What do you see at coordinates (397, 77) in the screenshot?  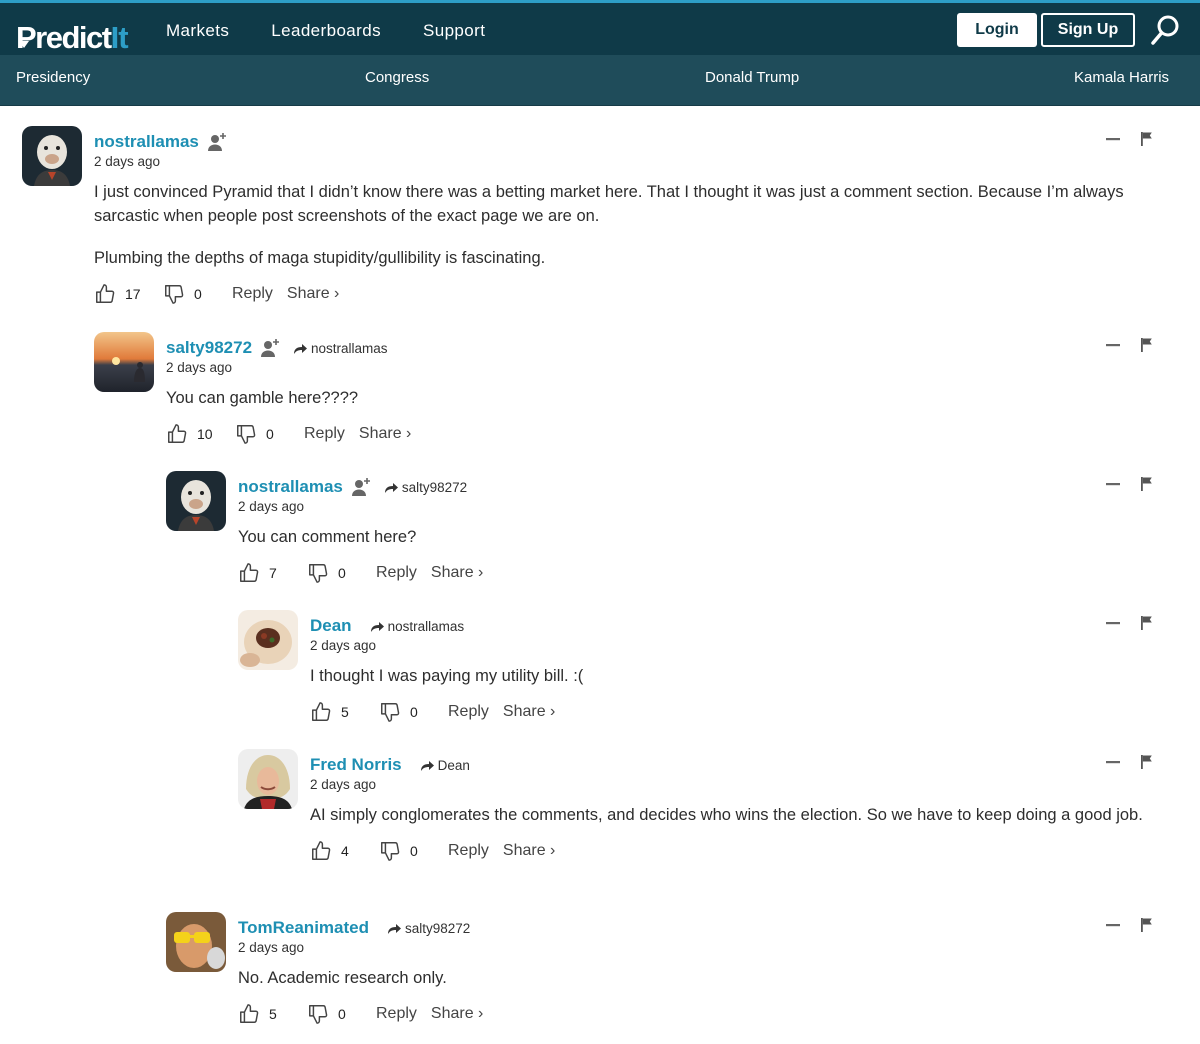 I see `subnav-congress: Congress` at bounding box center [397, 77].